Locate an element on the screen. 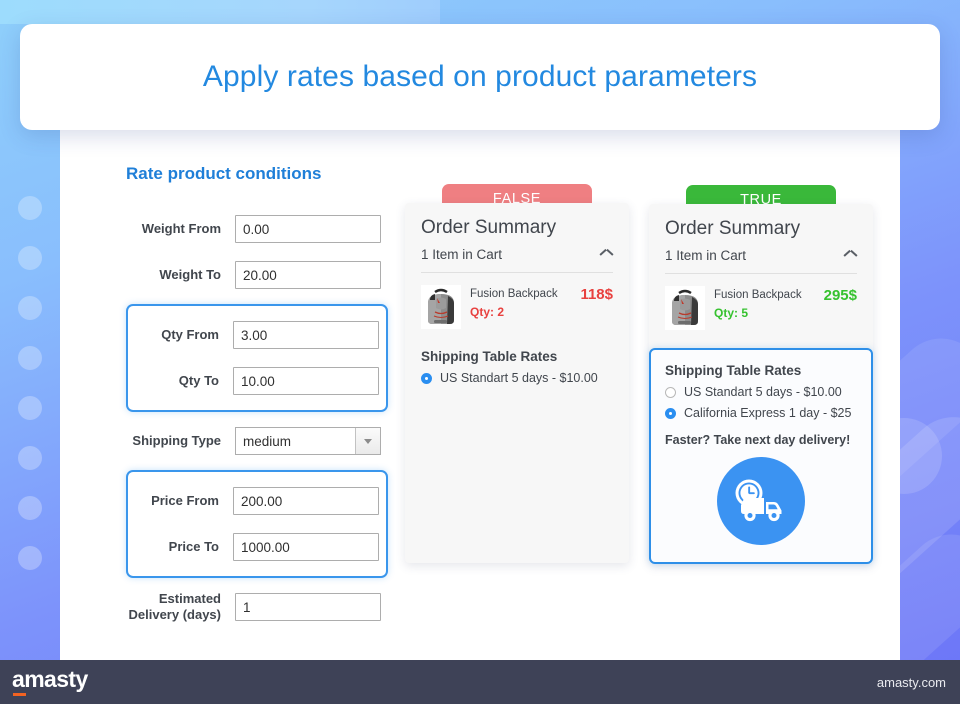  field-price-from: Price From is located at coordinates (253, 501).